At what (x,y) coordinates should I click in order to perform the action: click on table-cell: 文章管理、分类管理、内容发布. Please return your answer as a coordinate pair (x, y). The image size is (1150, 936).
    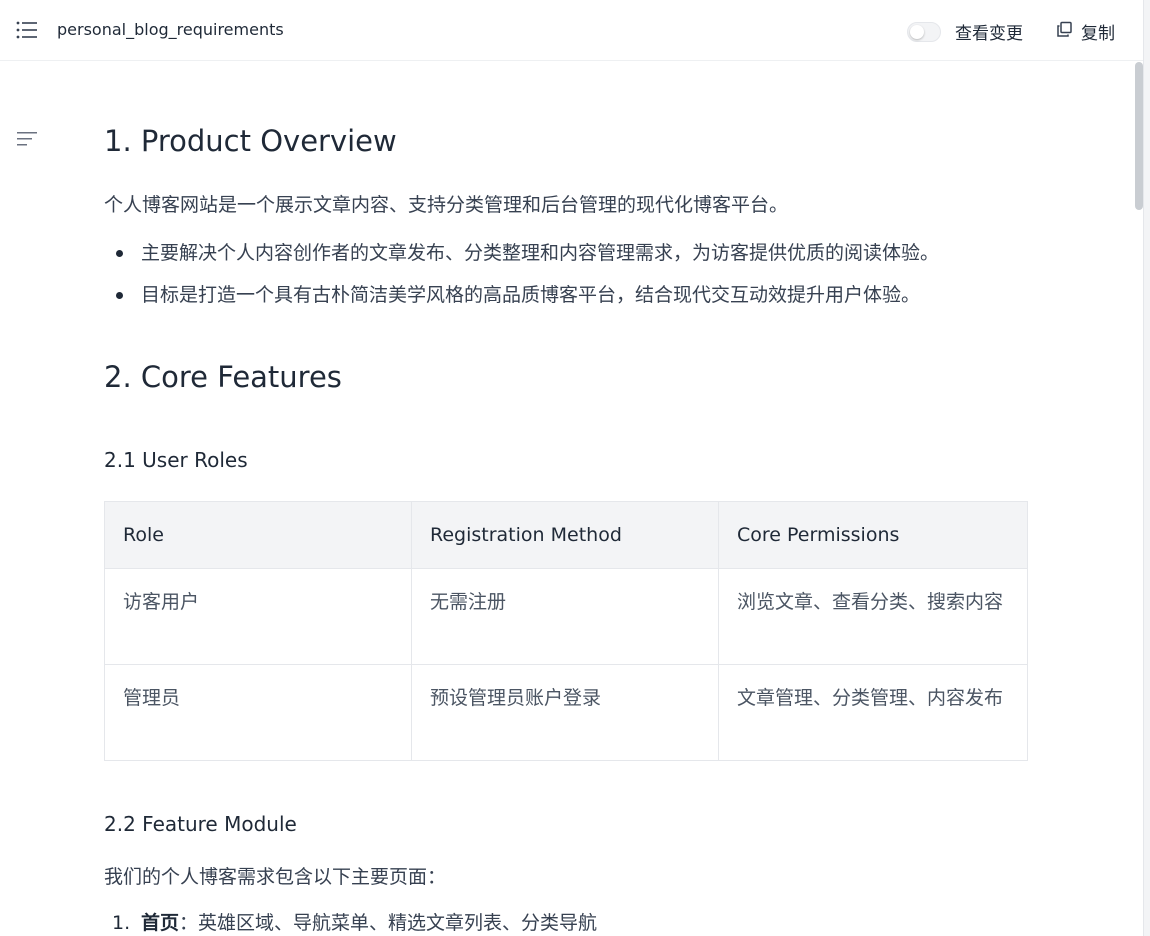
    Looking at the image, I should click on (873, 712).